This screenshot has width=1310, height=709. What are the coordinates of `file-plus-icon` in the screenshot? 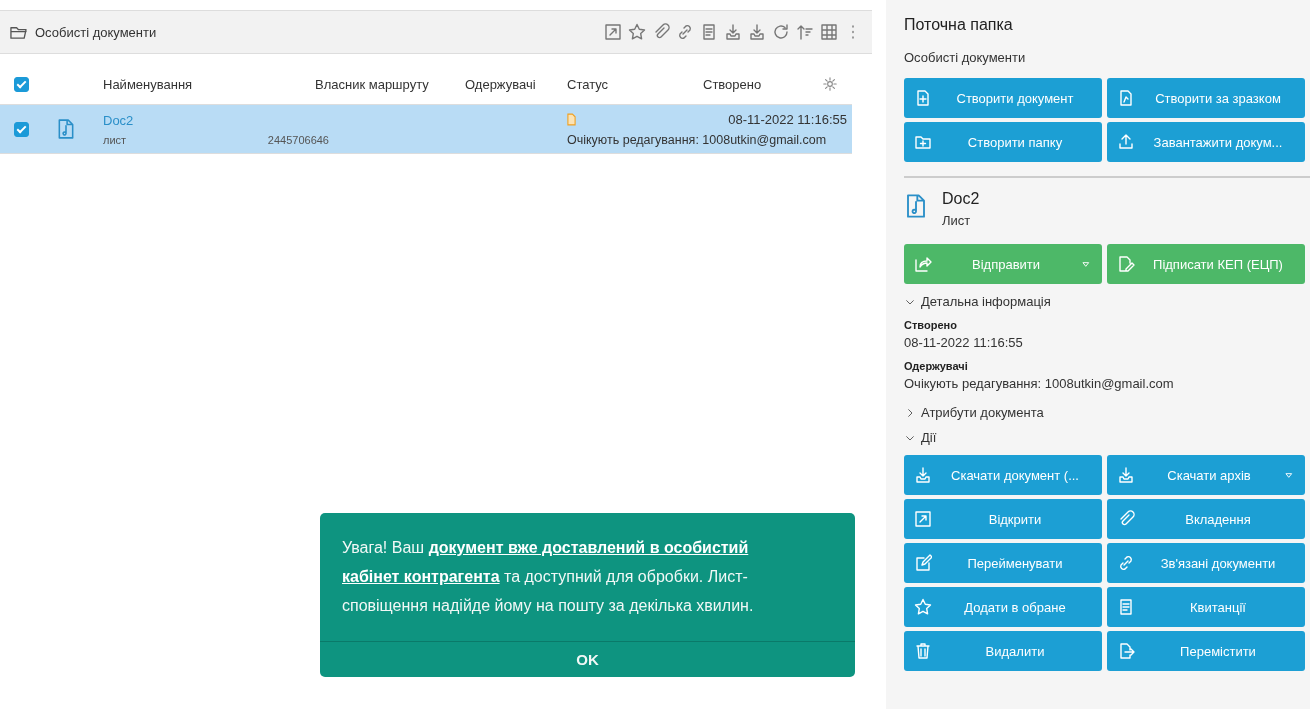 It's located at (923, 98).